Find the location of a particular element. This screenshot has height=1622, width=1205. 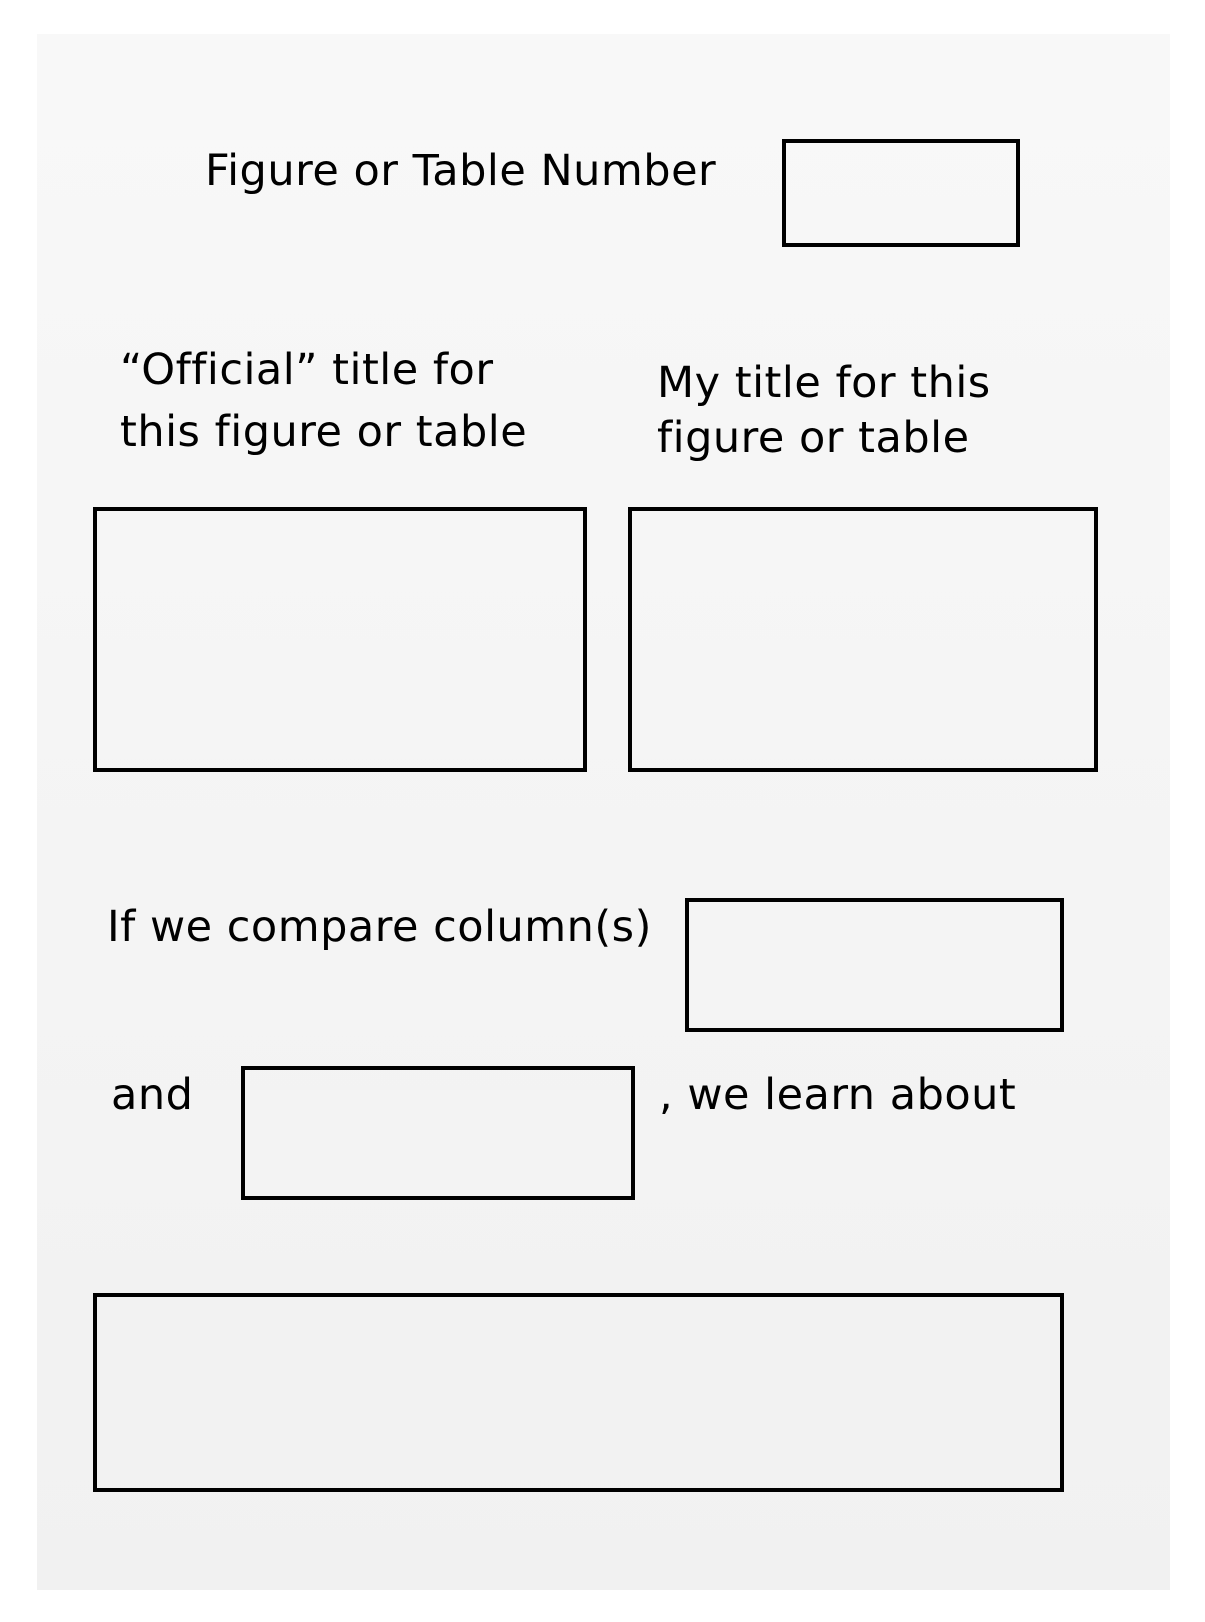

and-label: and is located at coordinates (152, 1095).